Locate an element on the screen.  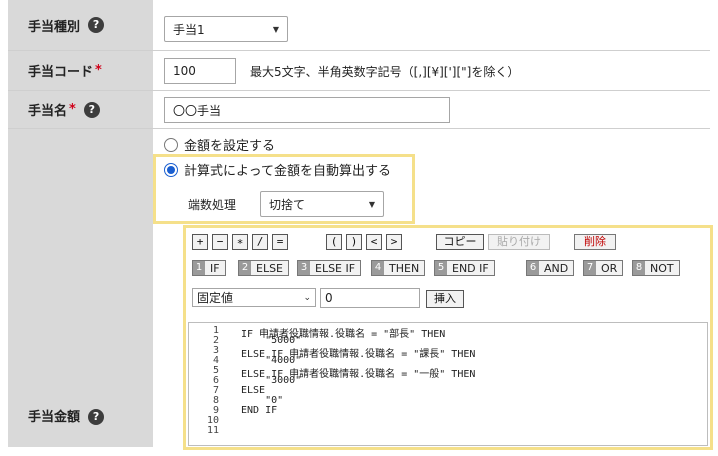
keyword-label: END IF is located at coordinates (470, 268).